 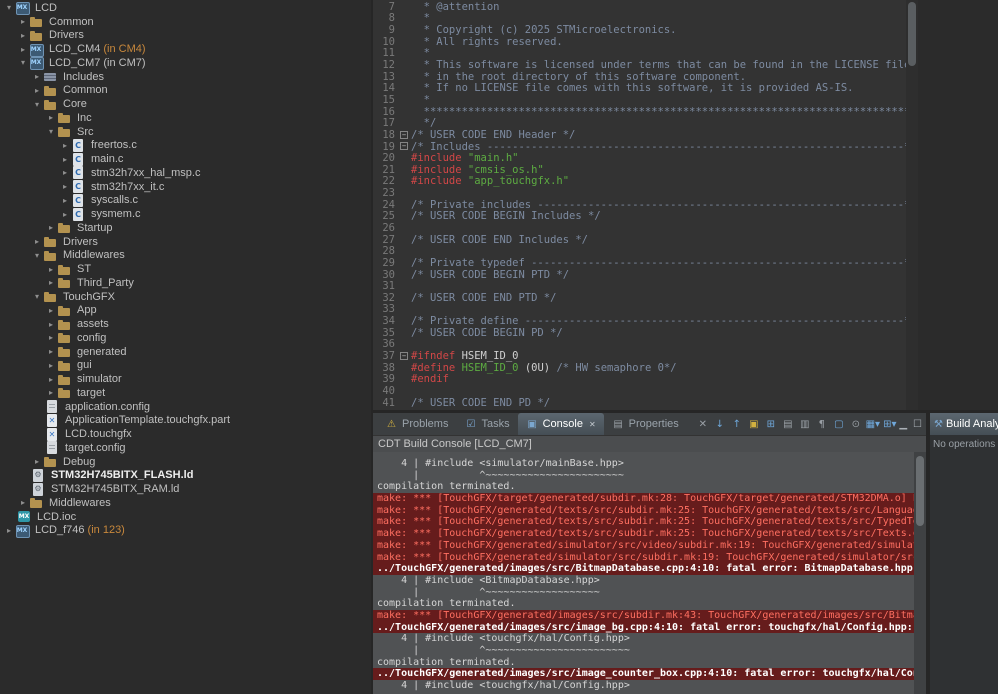 I want to click on tree-item-third-party: ▸ Third_Party, so click(x=185, y=283).